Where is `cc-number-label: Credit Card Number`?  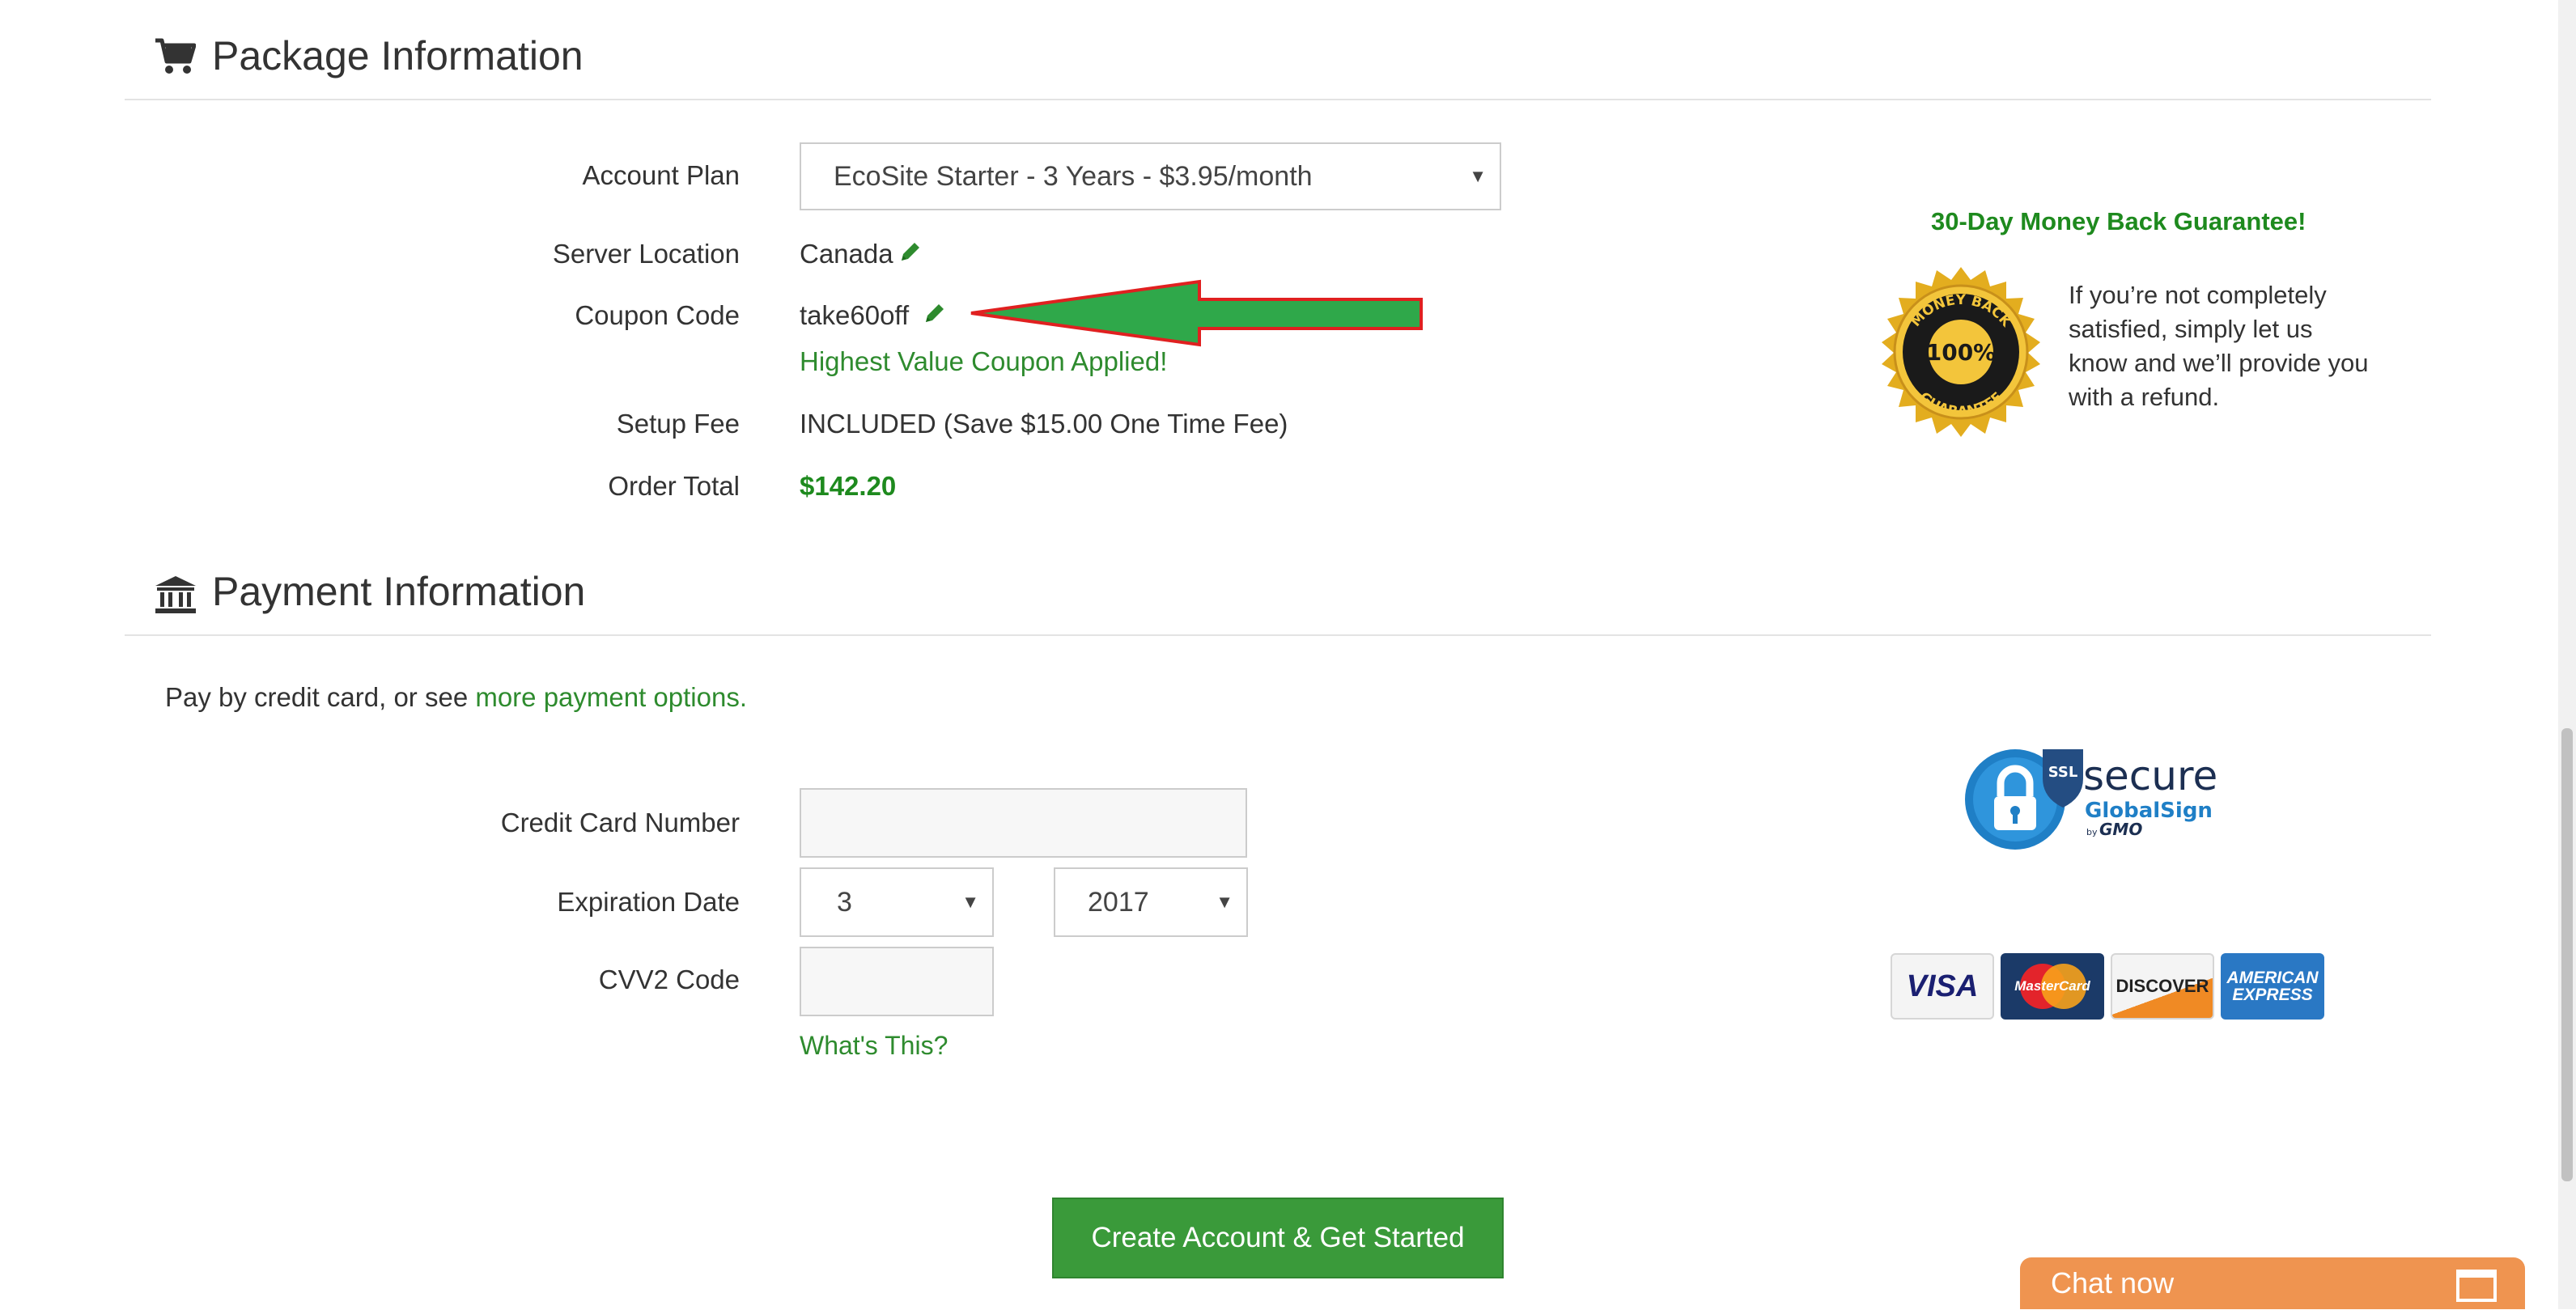 cc-number-label: Credit Card Number is located at coordinates (620, 823).